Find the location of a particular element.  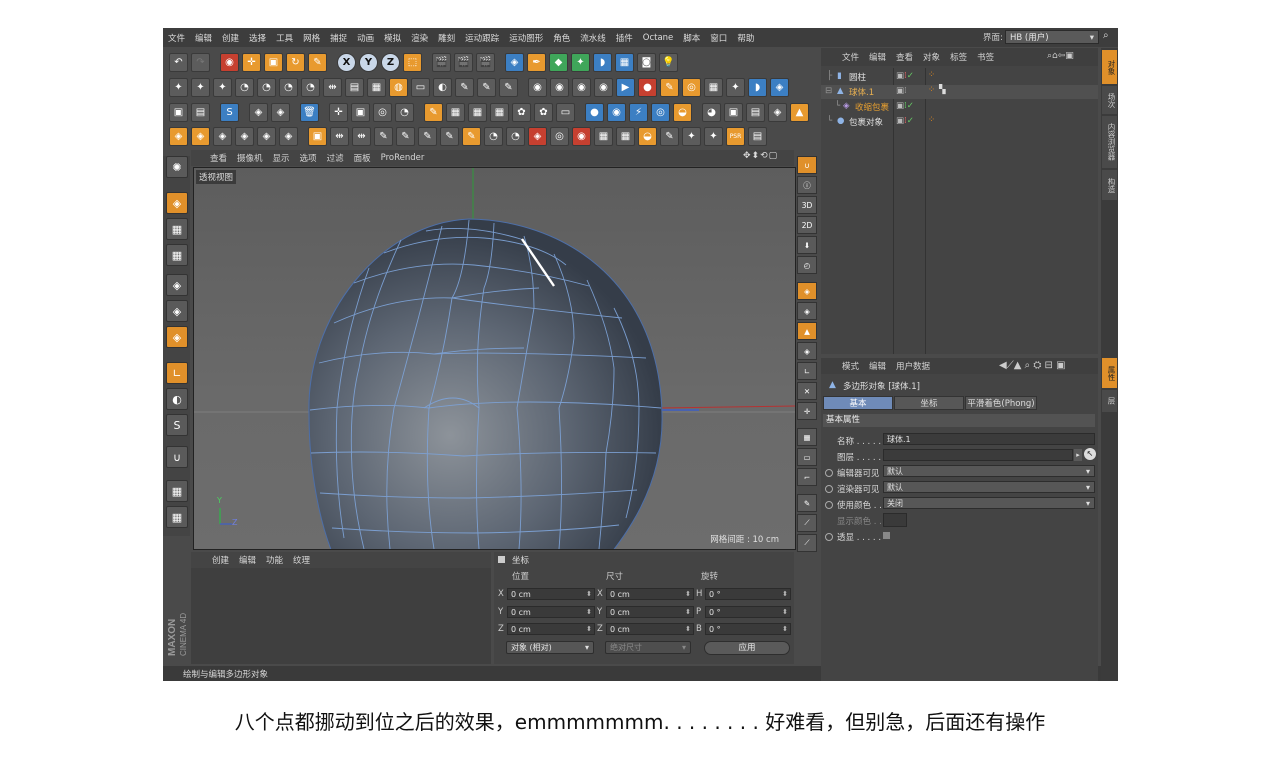

viewport-menu-filter: 过滤 is located at coordinates (335, 158).